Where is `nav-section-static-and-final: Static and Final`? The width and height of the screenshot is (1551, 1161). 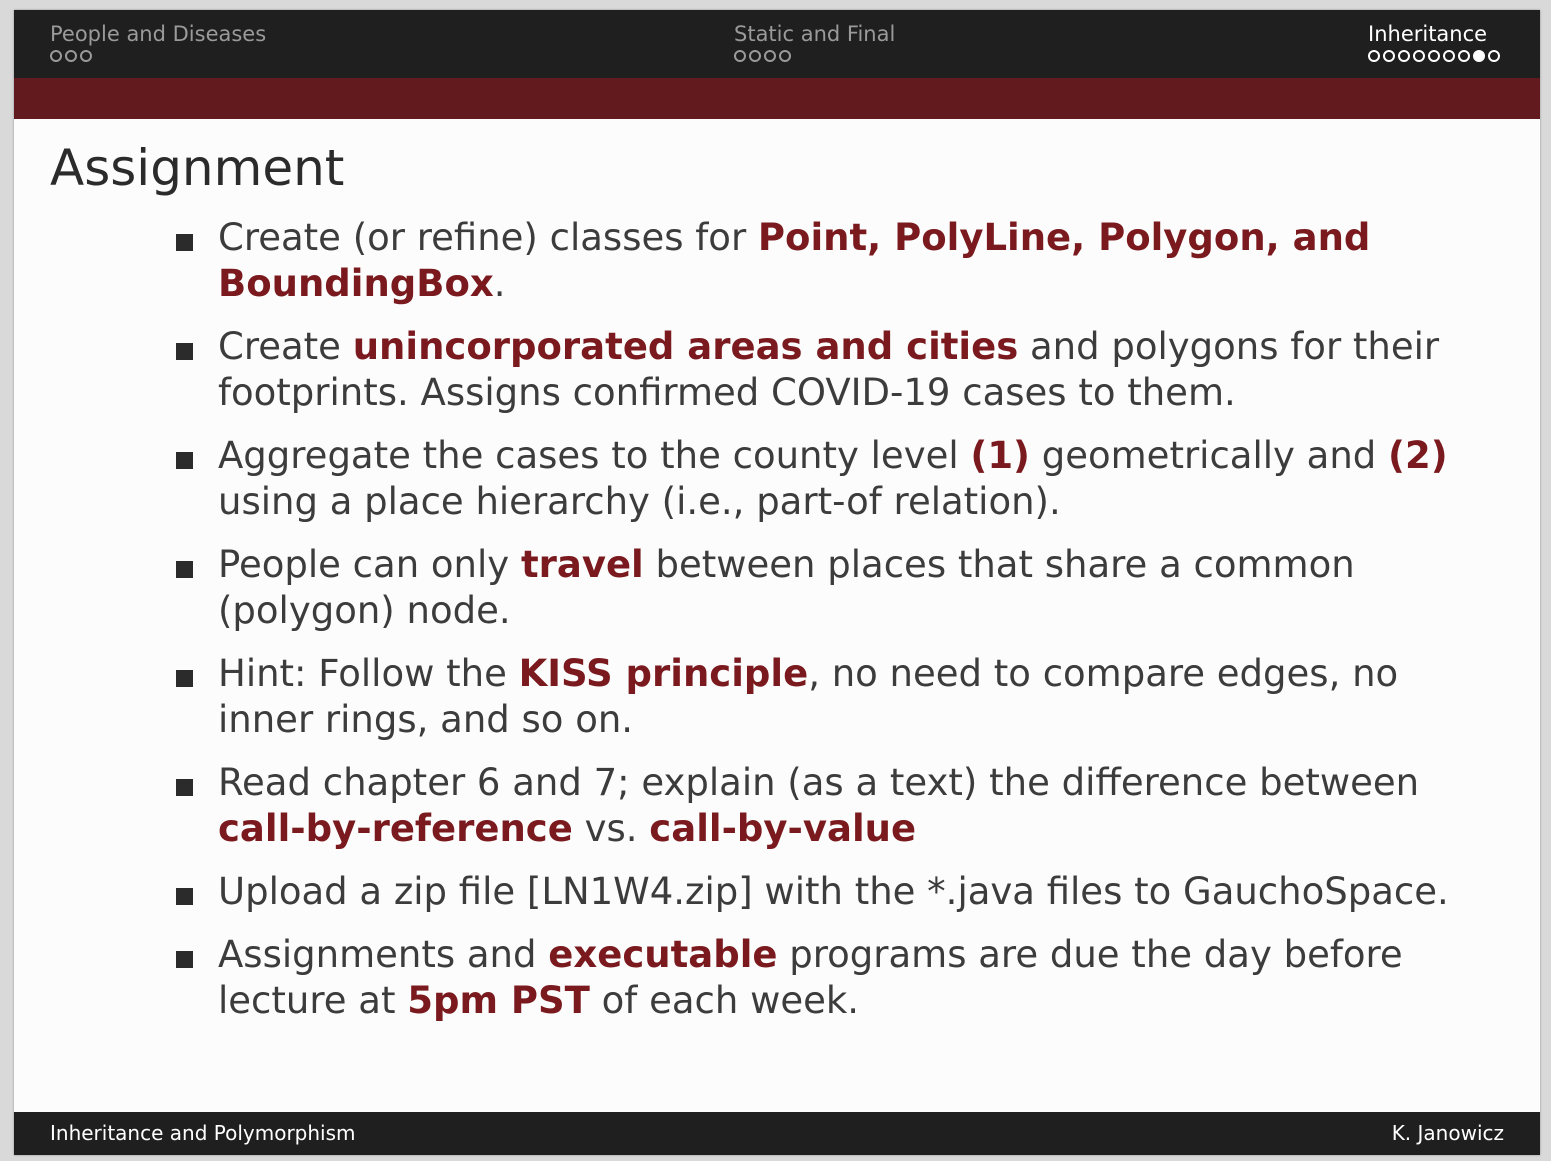
nav-section-static-and-final: Static and Final is located at coordinates (814, 41).